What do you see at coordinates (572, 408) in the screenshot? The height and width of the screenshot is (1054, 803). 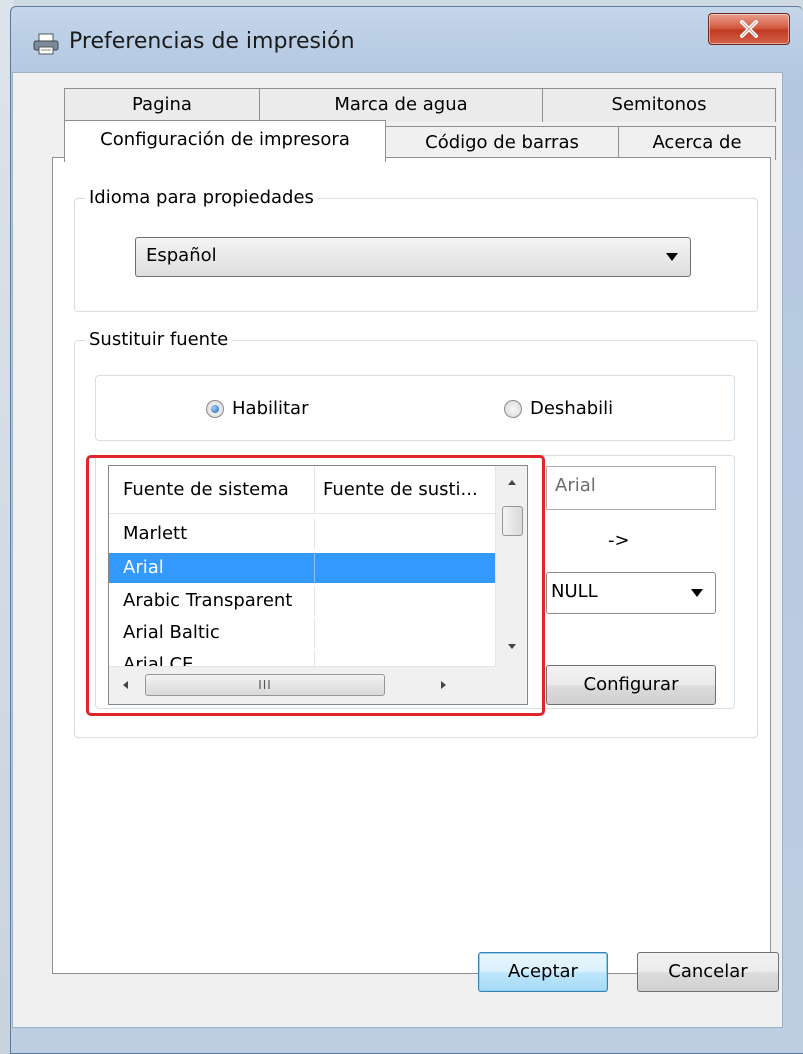 I see `disable-radio-label: Deshabili` at bounding box center [572, 408].